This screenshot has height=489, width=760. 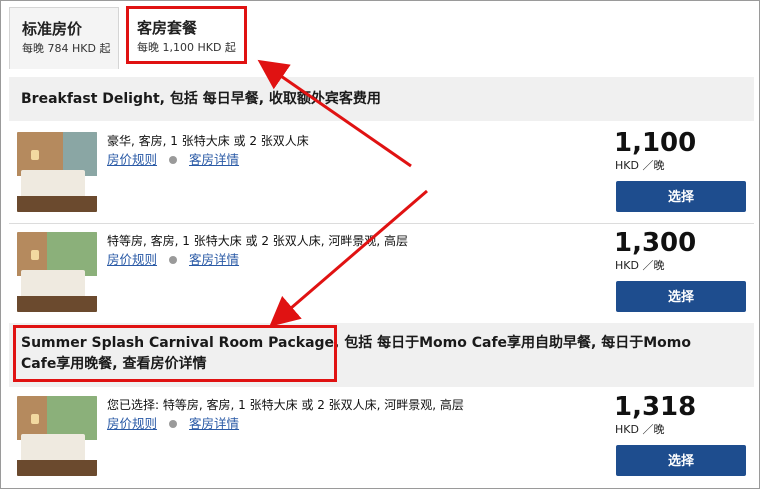 What do you see at coordinates (655, 143) in the screenshot?
I see `room-price: 1,100` at bounding box center [655, 143].